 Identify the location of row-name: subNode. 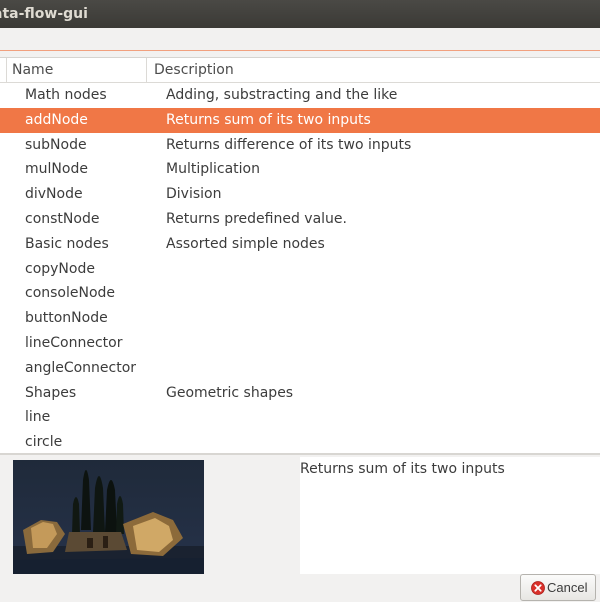
(56, 144).